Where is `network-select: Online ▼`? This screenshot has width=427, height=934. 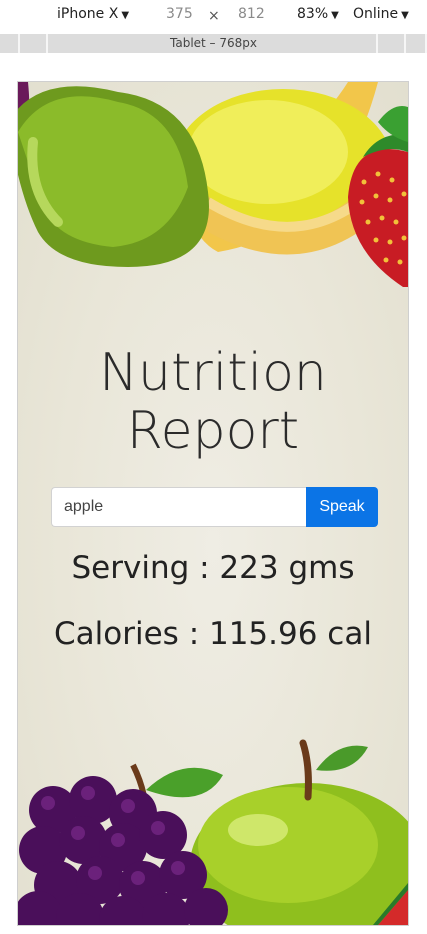 network-select: Online ▼ is located at coordinates (381, 14).